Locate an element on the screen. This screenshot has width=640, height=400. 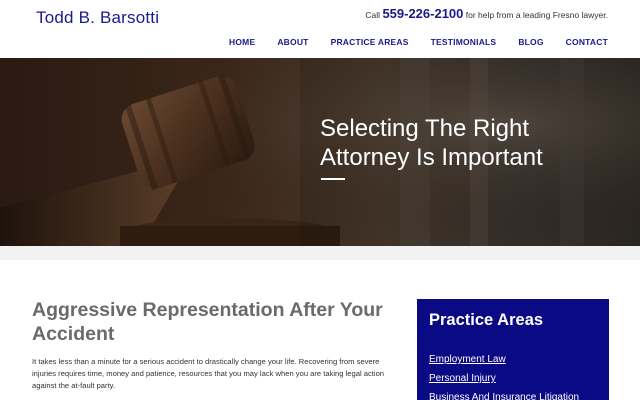
list-item: Business And Insurance Litigation is located at coordinates (504, 393).